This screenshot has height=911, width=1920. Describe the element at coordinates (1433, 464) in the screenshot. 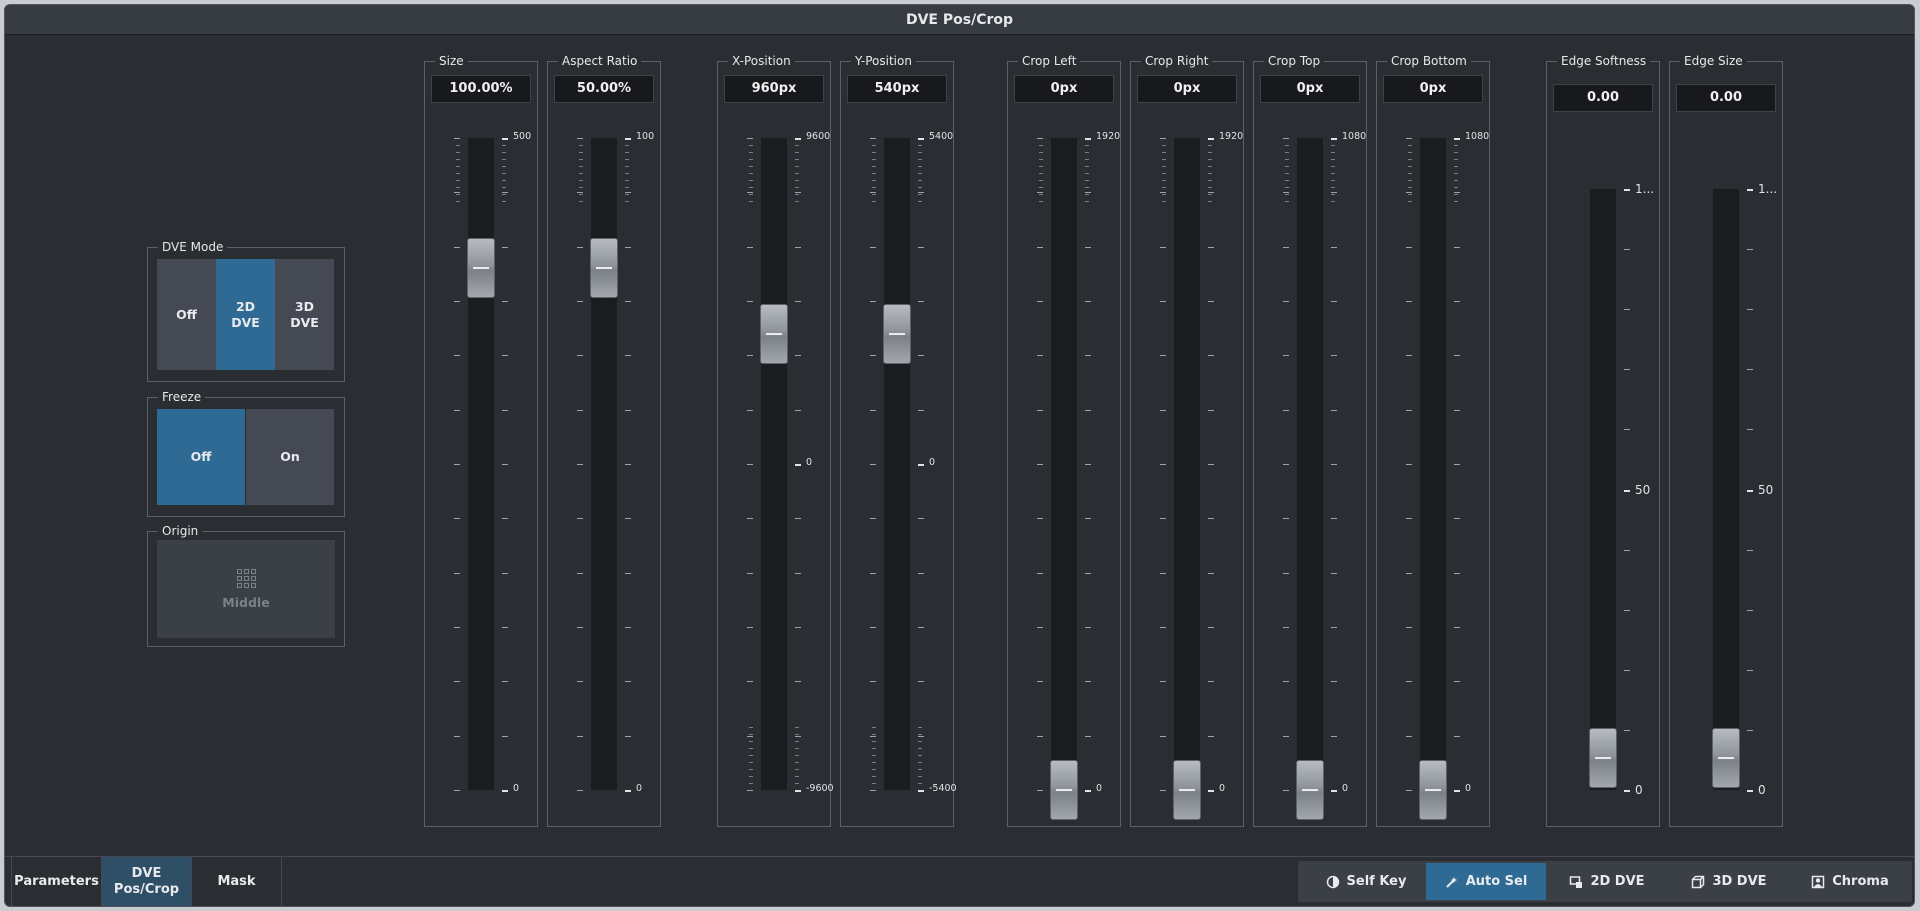

I see `crop-bottom-track` at that location.